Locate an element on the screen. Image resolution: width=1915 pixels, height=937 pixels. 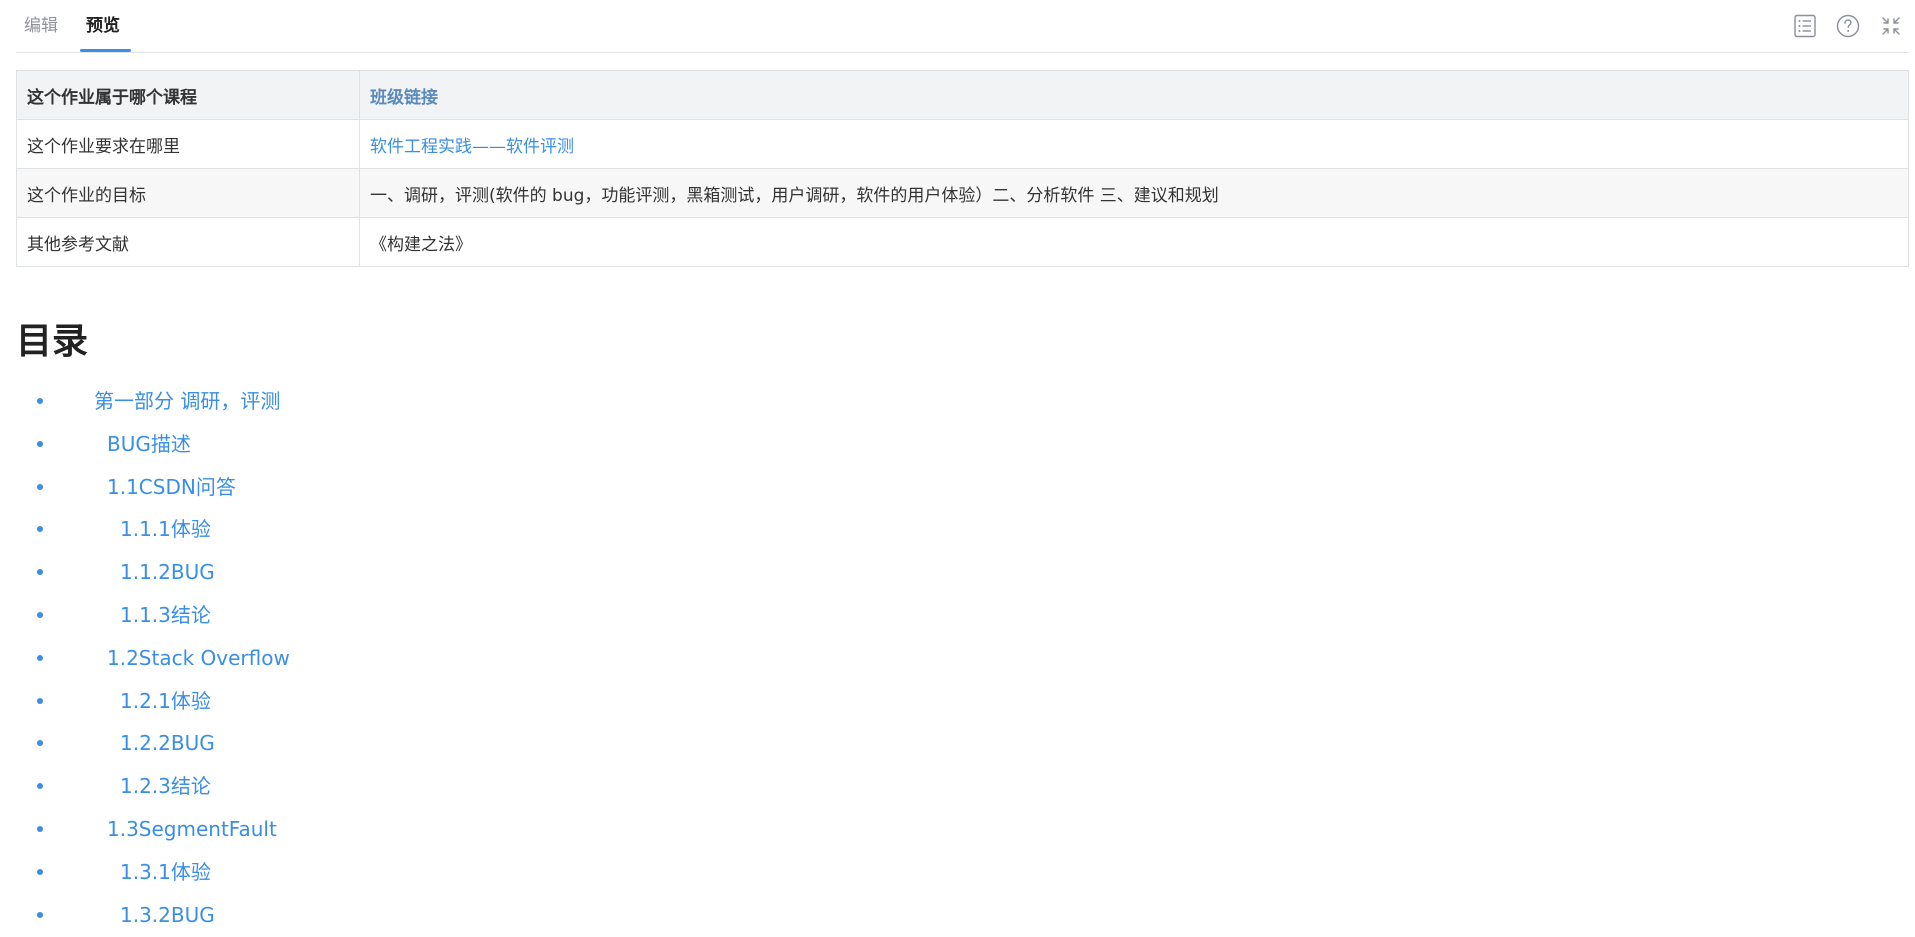
toc-link: 1.3.1体验 is located at coordinates (165, 872).